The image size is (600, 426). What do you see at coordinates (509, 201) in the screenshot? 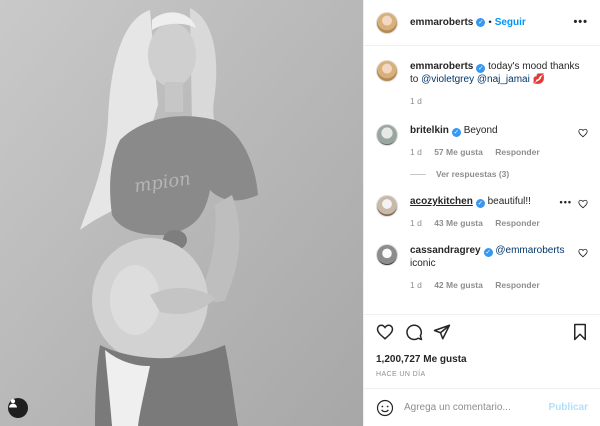
I see `comment-text: beautiful!!` at bounding box center [509, 201].